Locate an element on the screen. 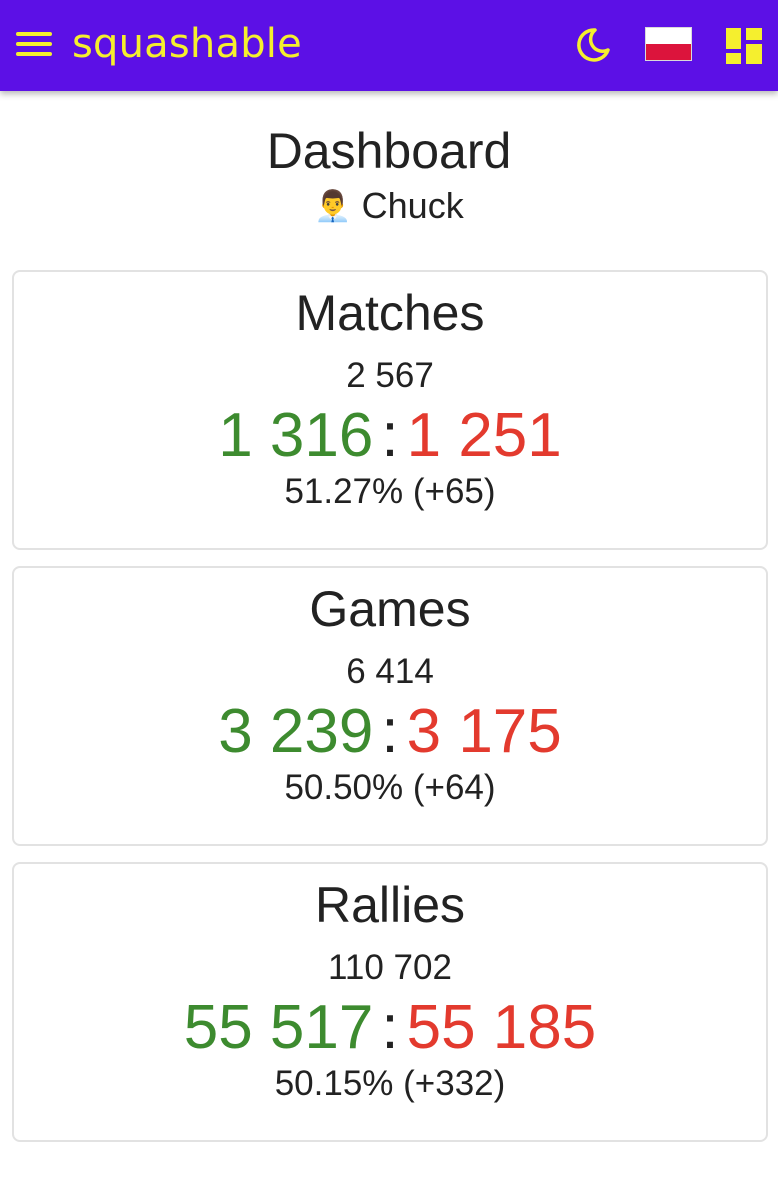 This screenshot has height=1194, width=778. card-total: 6 414 is located at coordinates (390, 671).